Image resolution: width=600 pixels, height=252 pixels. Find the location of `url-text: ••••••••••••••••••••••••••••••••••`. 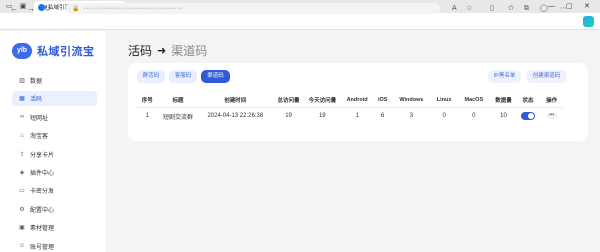

url-text: •••••••••••••••••••••••••••••••••• is located at coordinates (133, 8).